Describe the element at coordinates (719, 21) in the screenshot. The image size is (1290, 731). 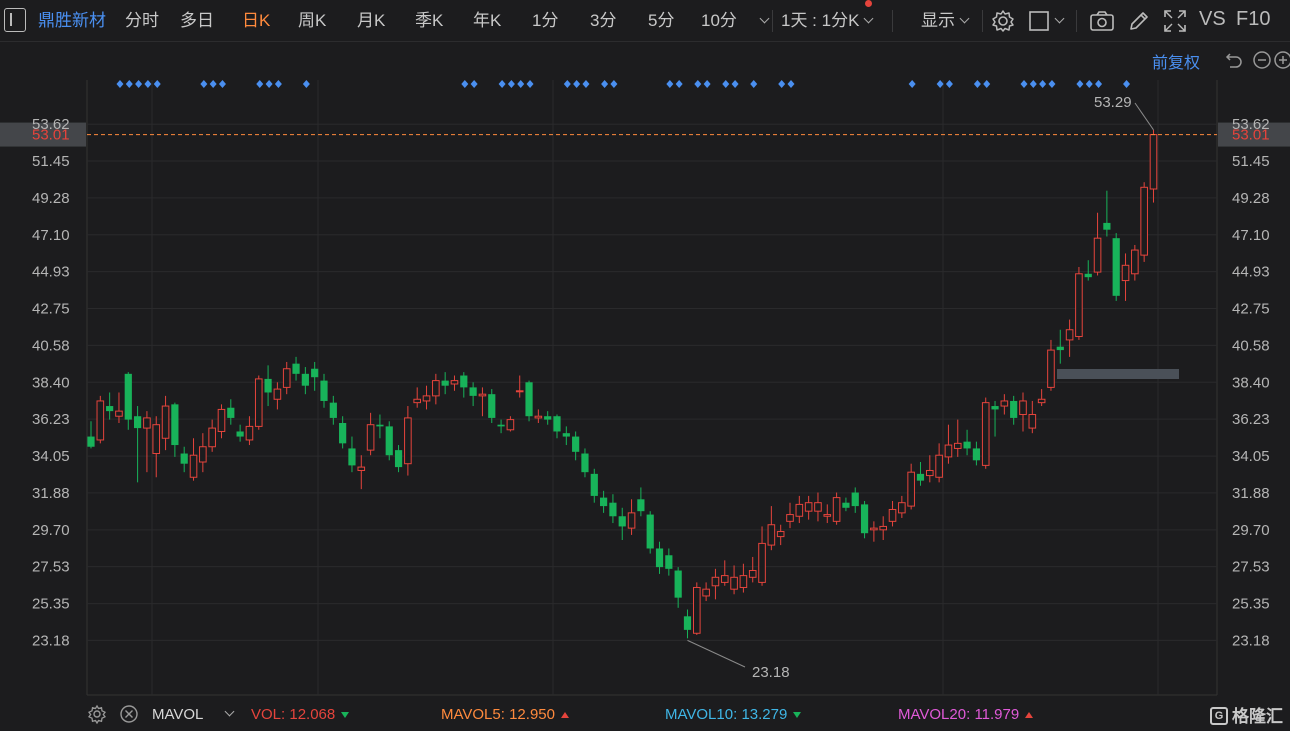
I see `tab-10min: 10分` at that location.